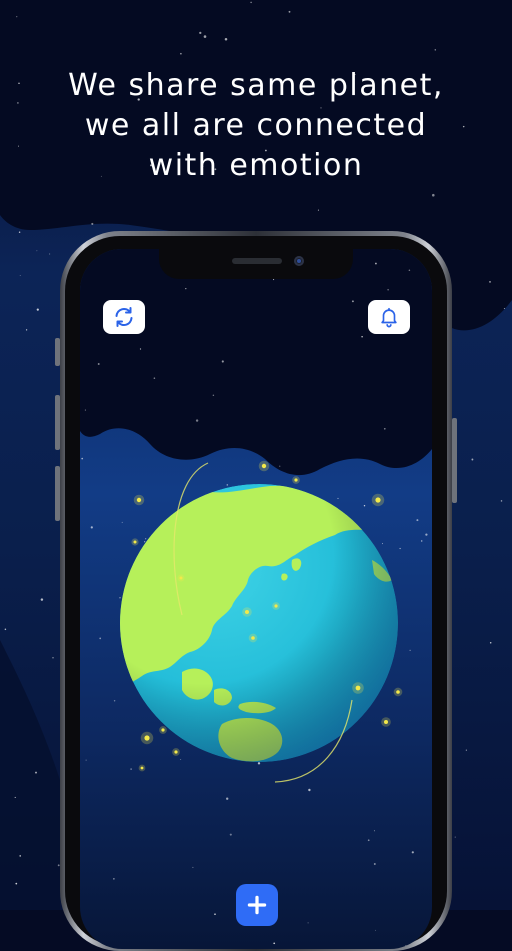 This screenshot has height=951, width=512. Describe the element at coordinates (256, 85) in the screenshot. I see `headline-line-1: We share same planet,` at that location.